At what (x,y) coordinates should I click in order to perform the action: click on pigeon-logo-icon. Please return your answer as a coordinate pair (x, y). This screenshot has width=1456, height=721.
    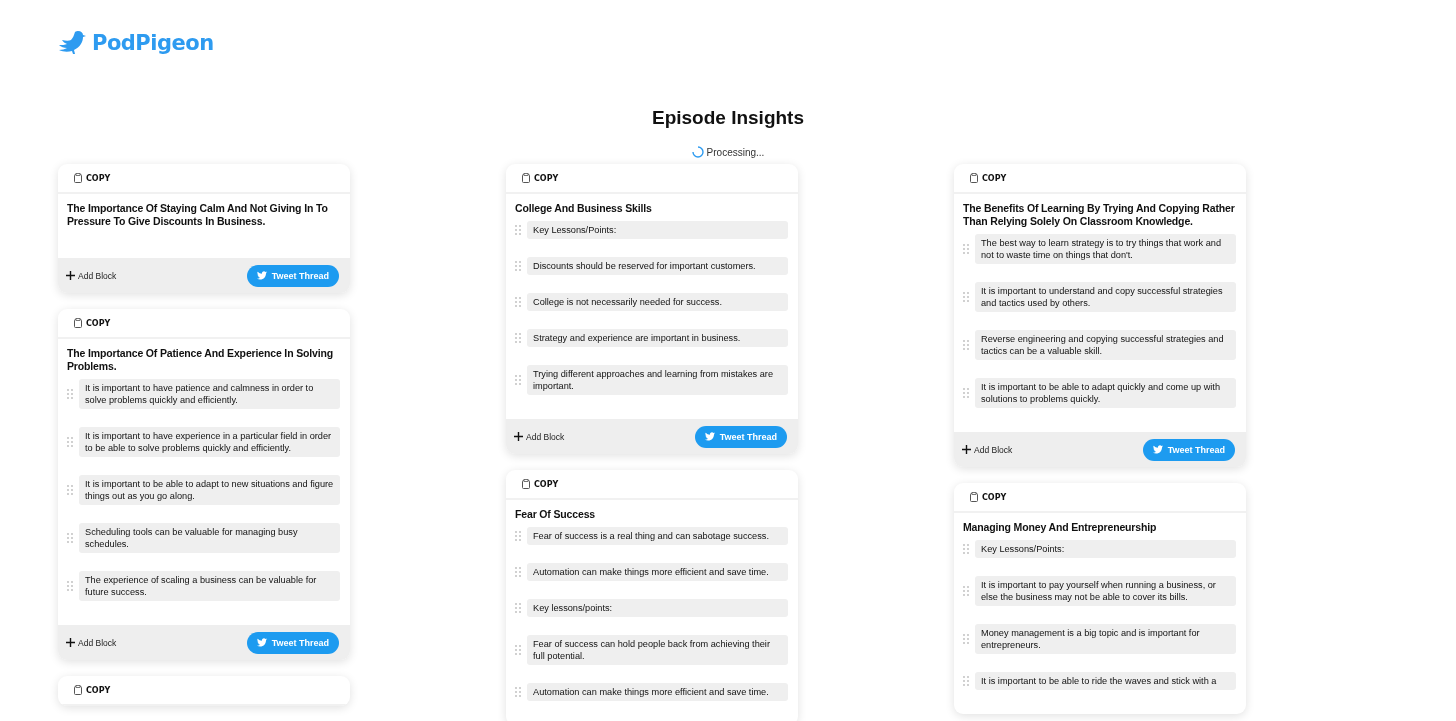
    Looking at the image, I should click on (73, 43).